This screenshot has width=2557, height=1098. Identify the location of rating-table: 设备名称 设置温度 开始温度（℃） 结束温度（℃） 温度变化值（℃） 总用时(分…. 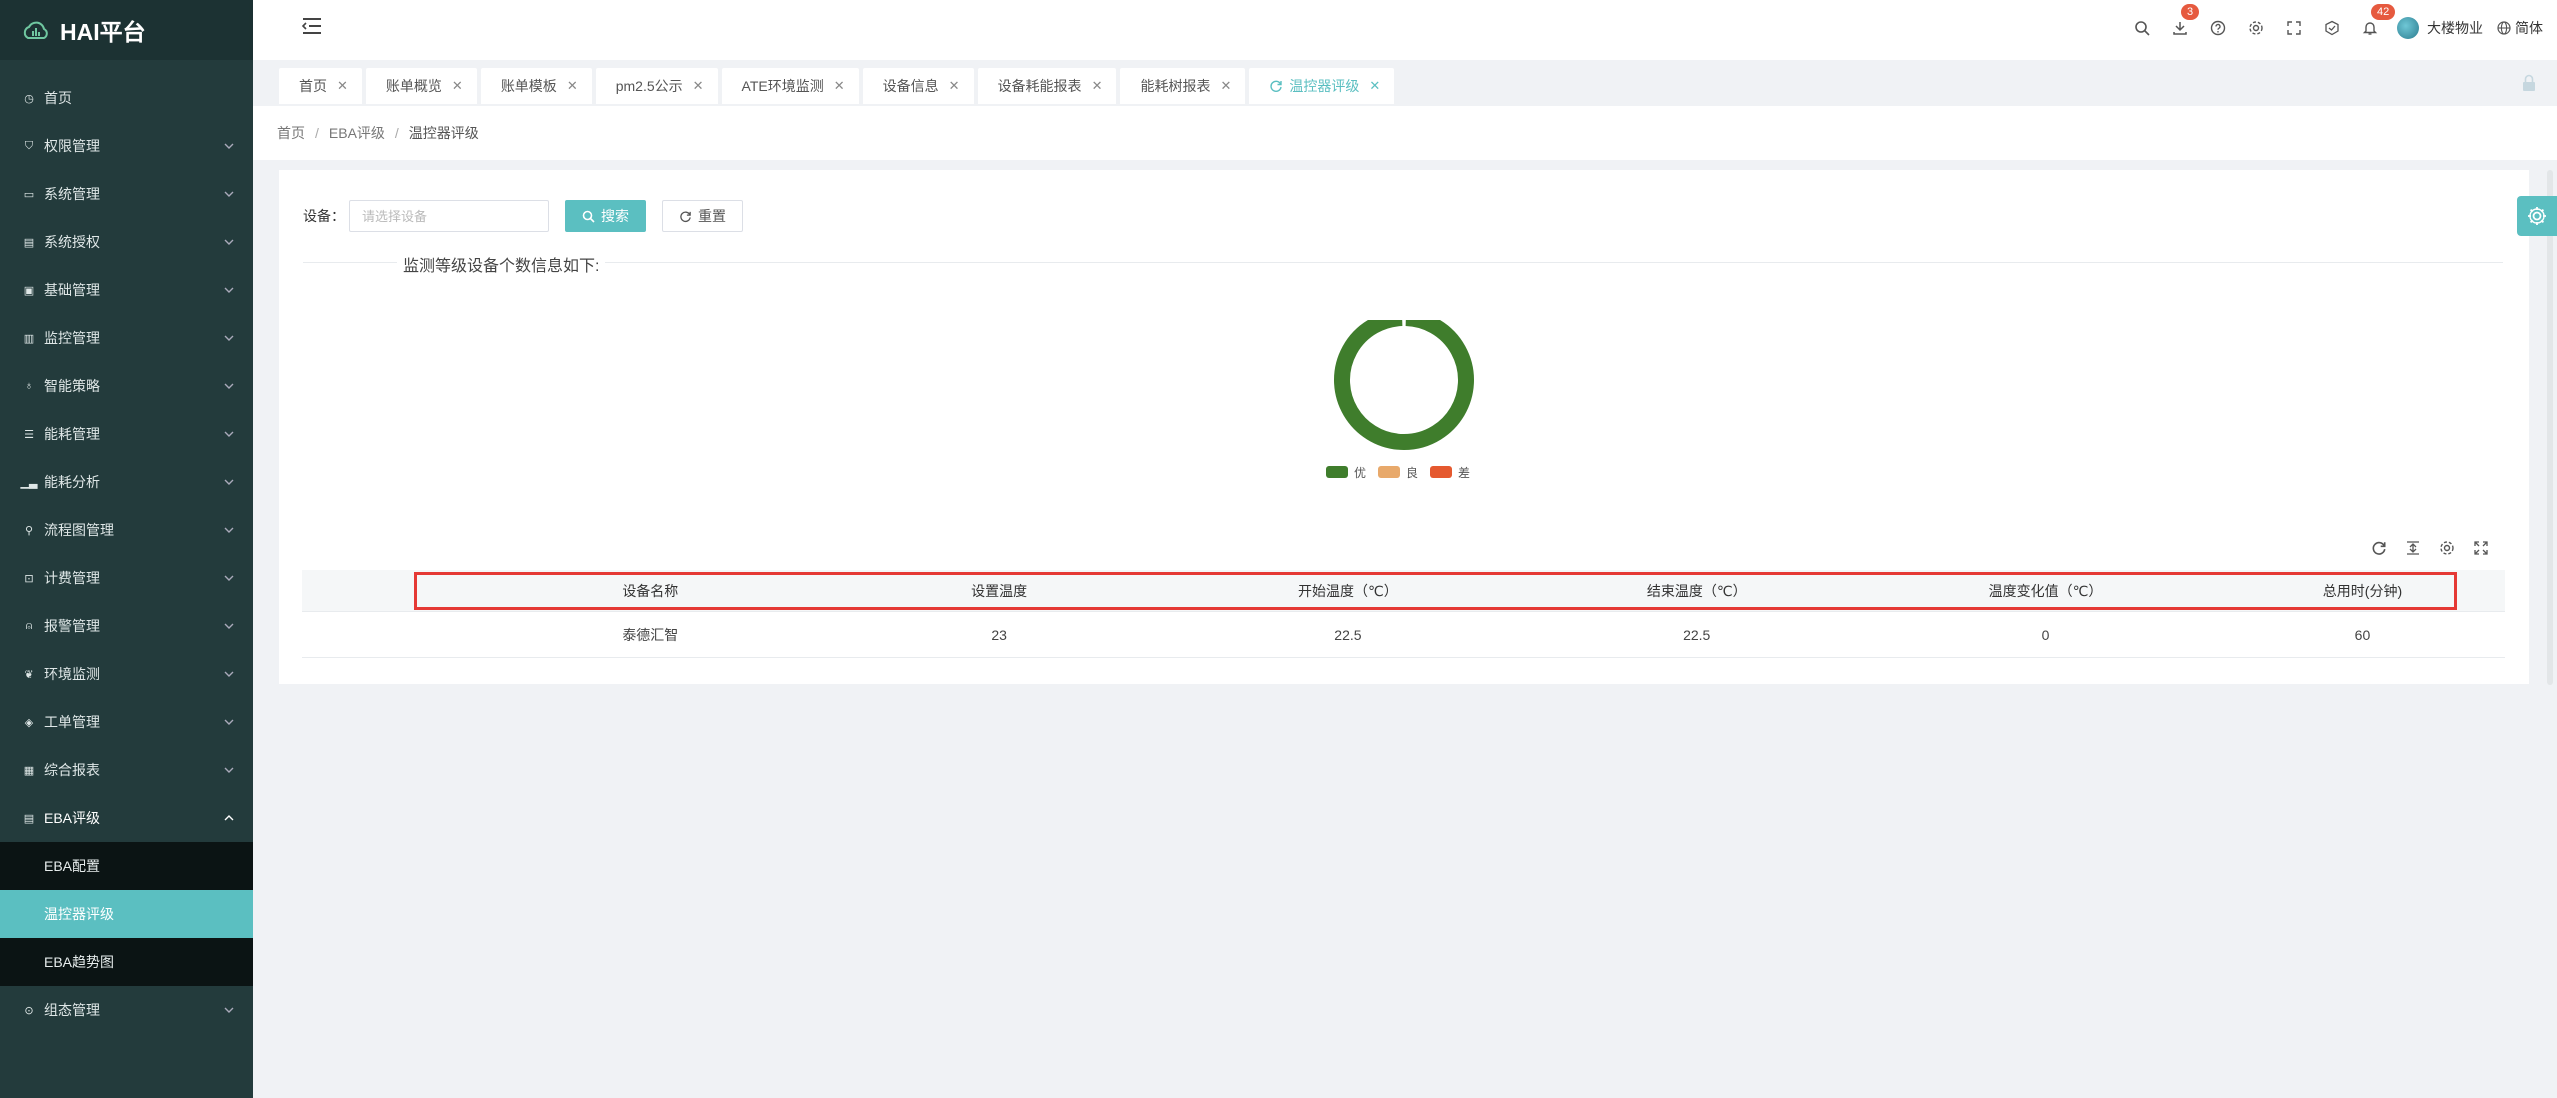
(1403, 614).